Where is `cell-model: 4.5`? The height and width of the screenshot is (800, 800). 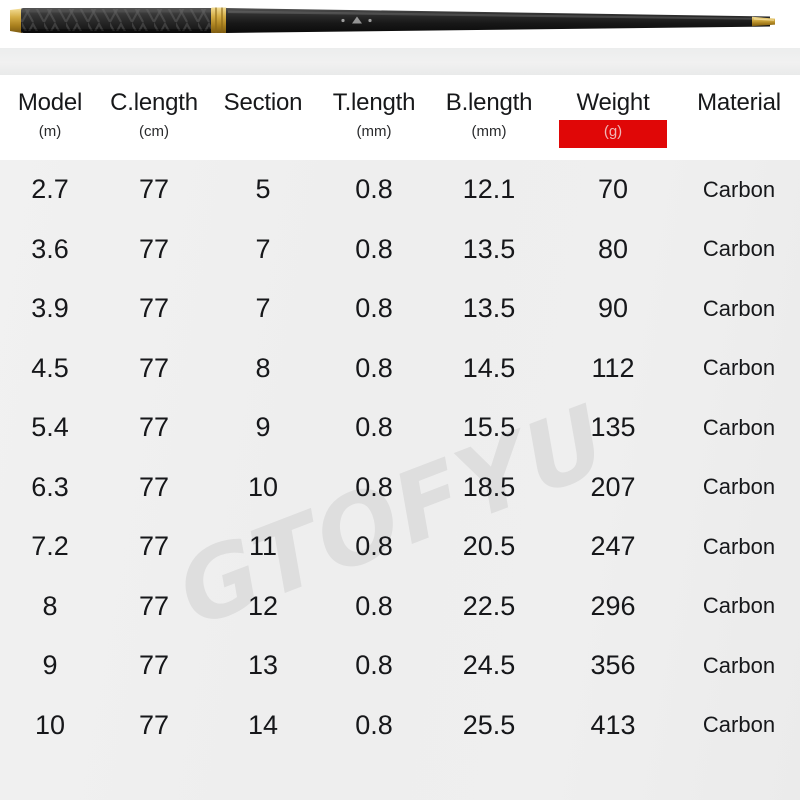
cell-model: 4.5 is located at coordinates (50, 367).